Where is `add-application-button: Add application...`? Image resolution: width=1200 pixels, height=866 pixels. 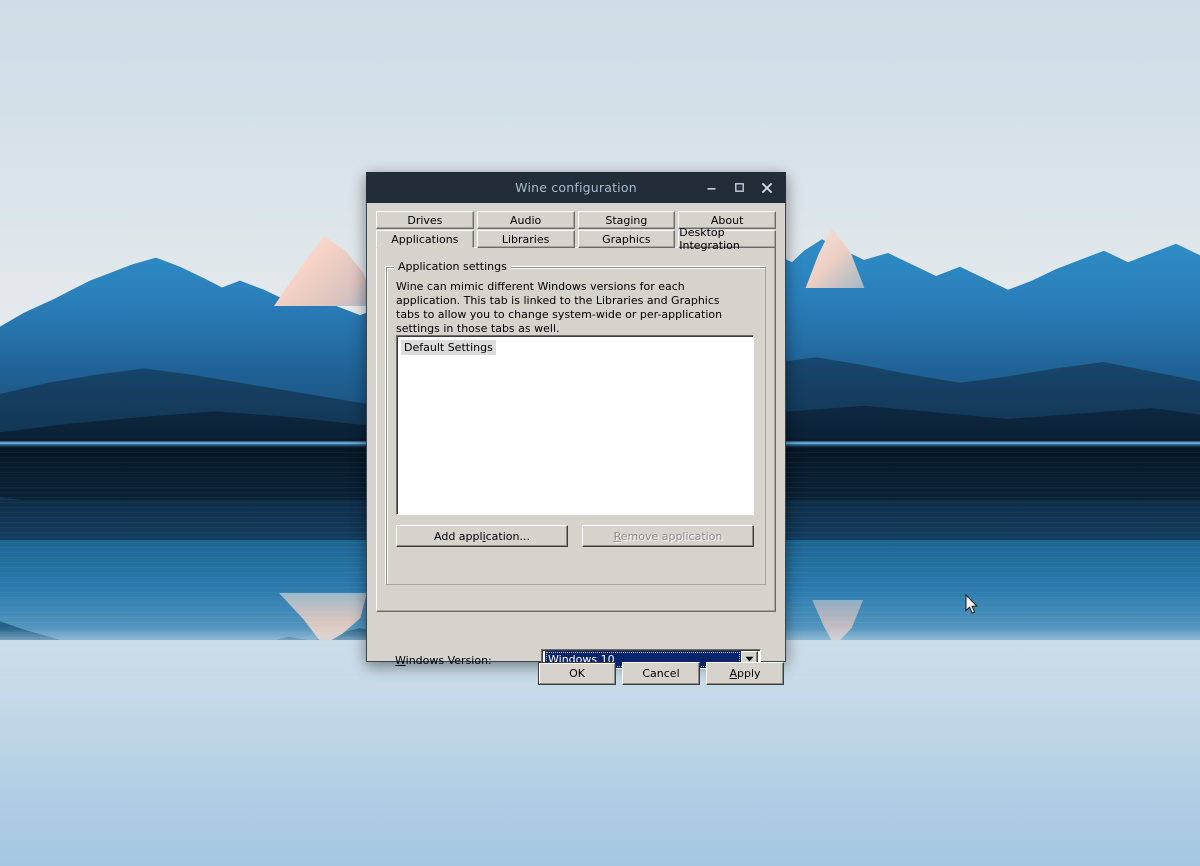
add-application-button: Add application... is located at coordinates (482, 536).